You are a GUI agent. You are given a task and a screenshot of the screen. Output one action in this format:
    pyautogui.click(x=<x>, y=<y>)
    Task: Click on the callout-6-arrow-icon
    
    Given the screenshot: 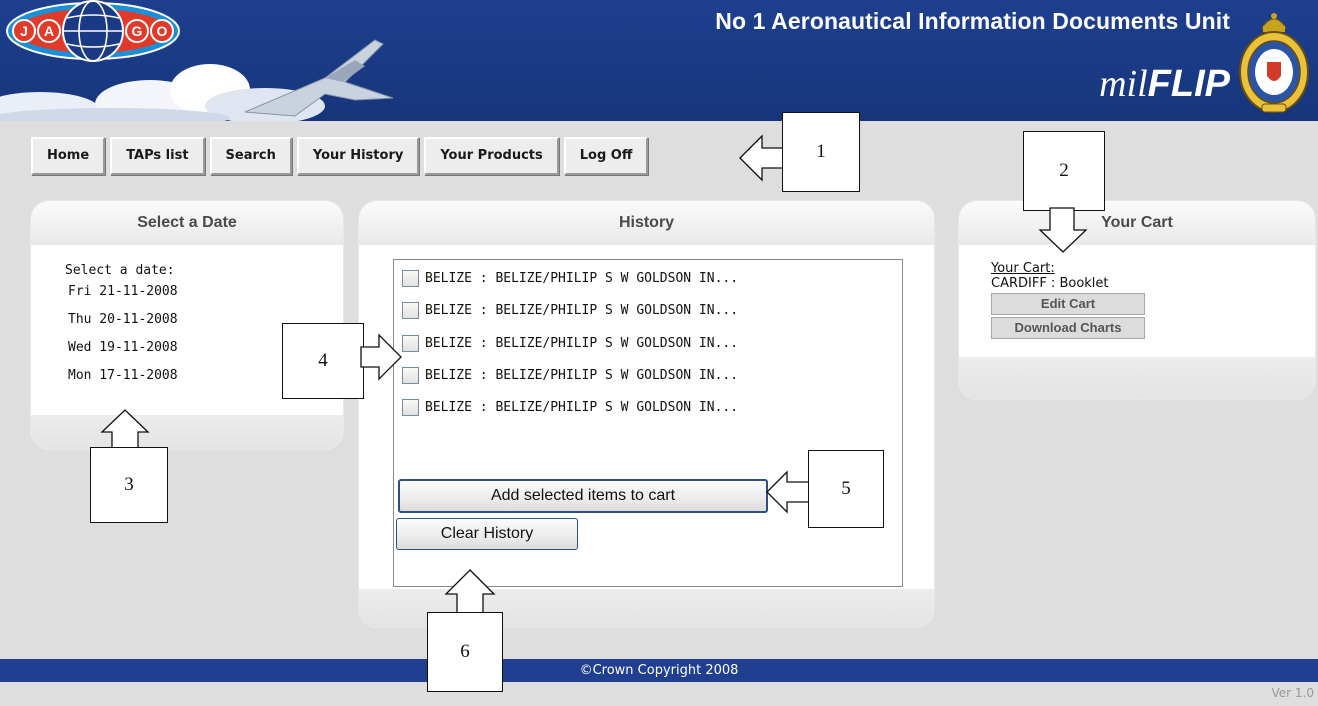 What is the action you would take?
    pyautogui.click(x=470, y=592)
    